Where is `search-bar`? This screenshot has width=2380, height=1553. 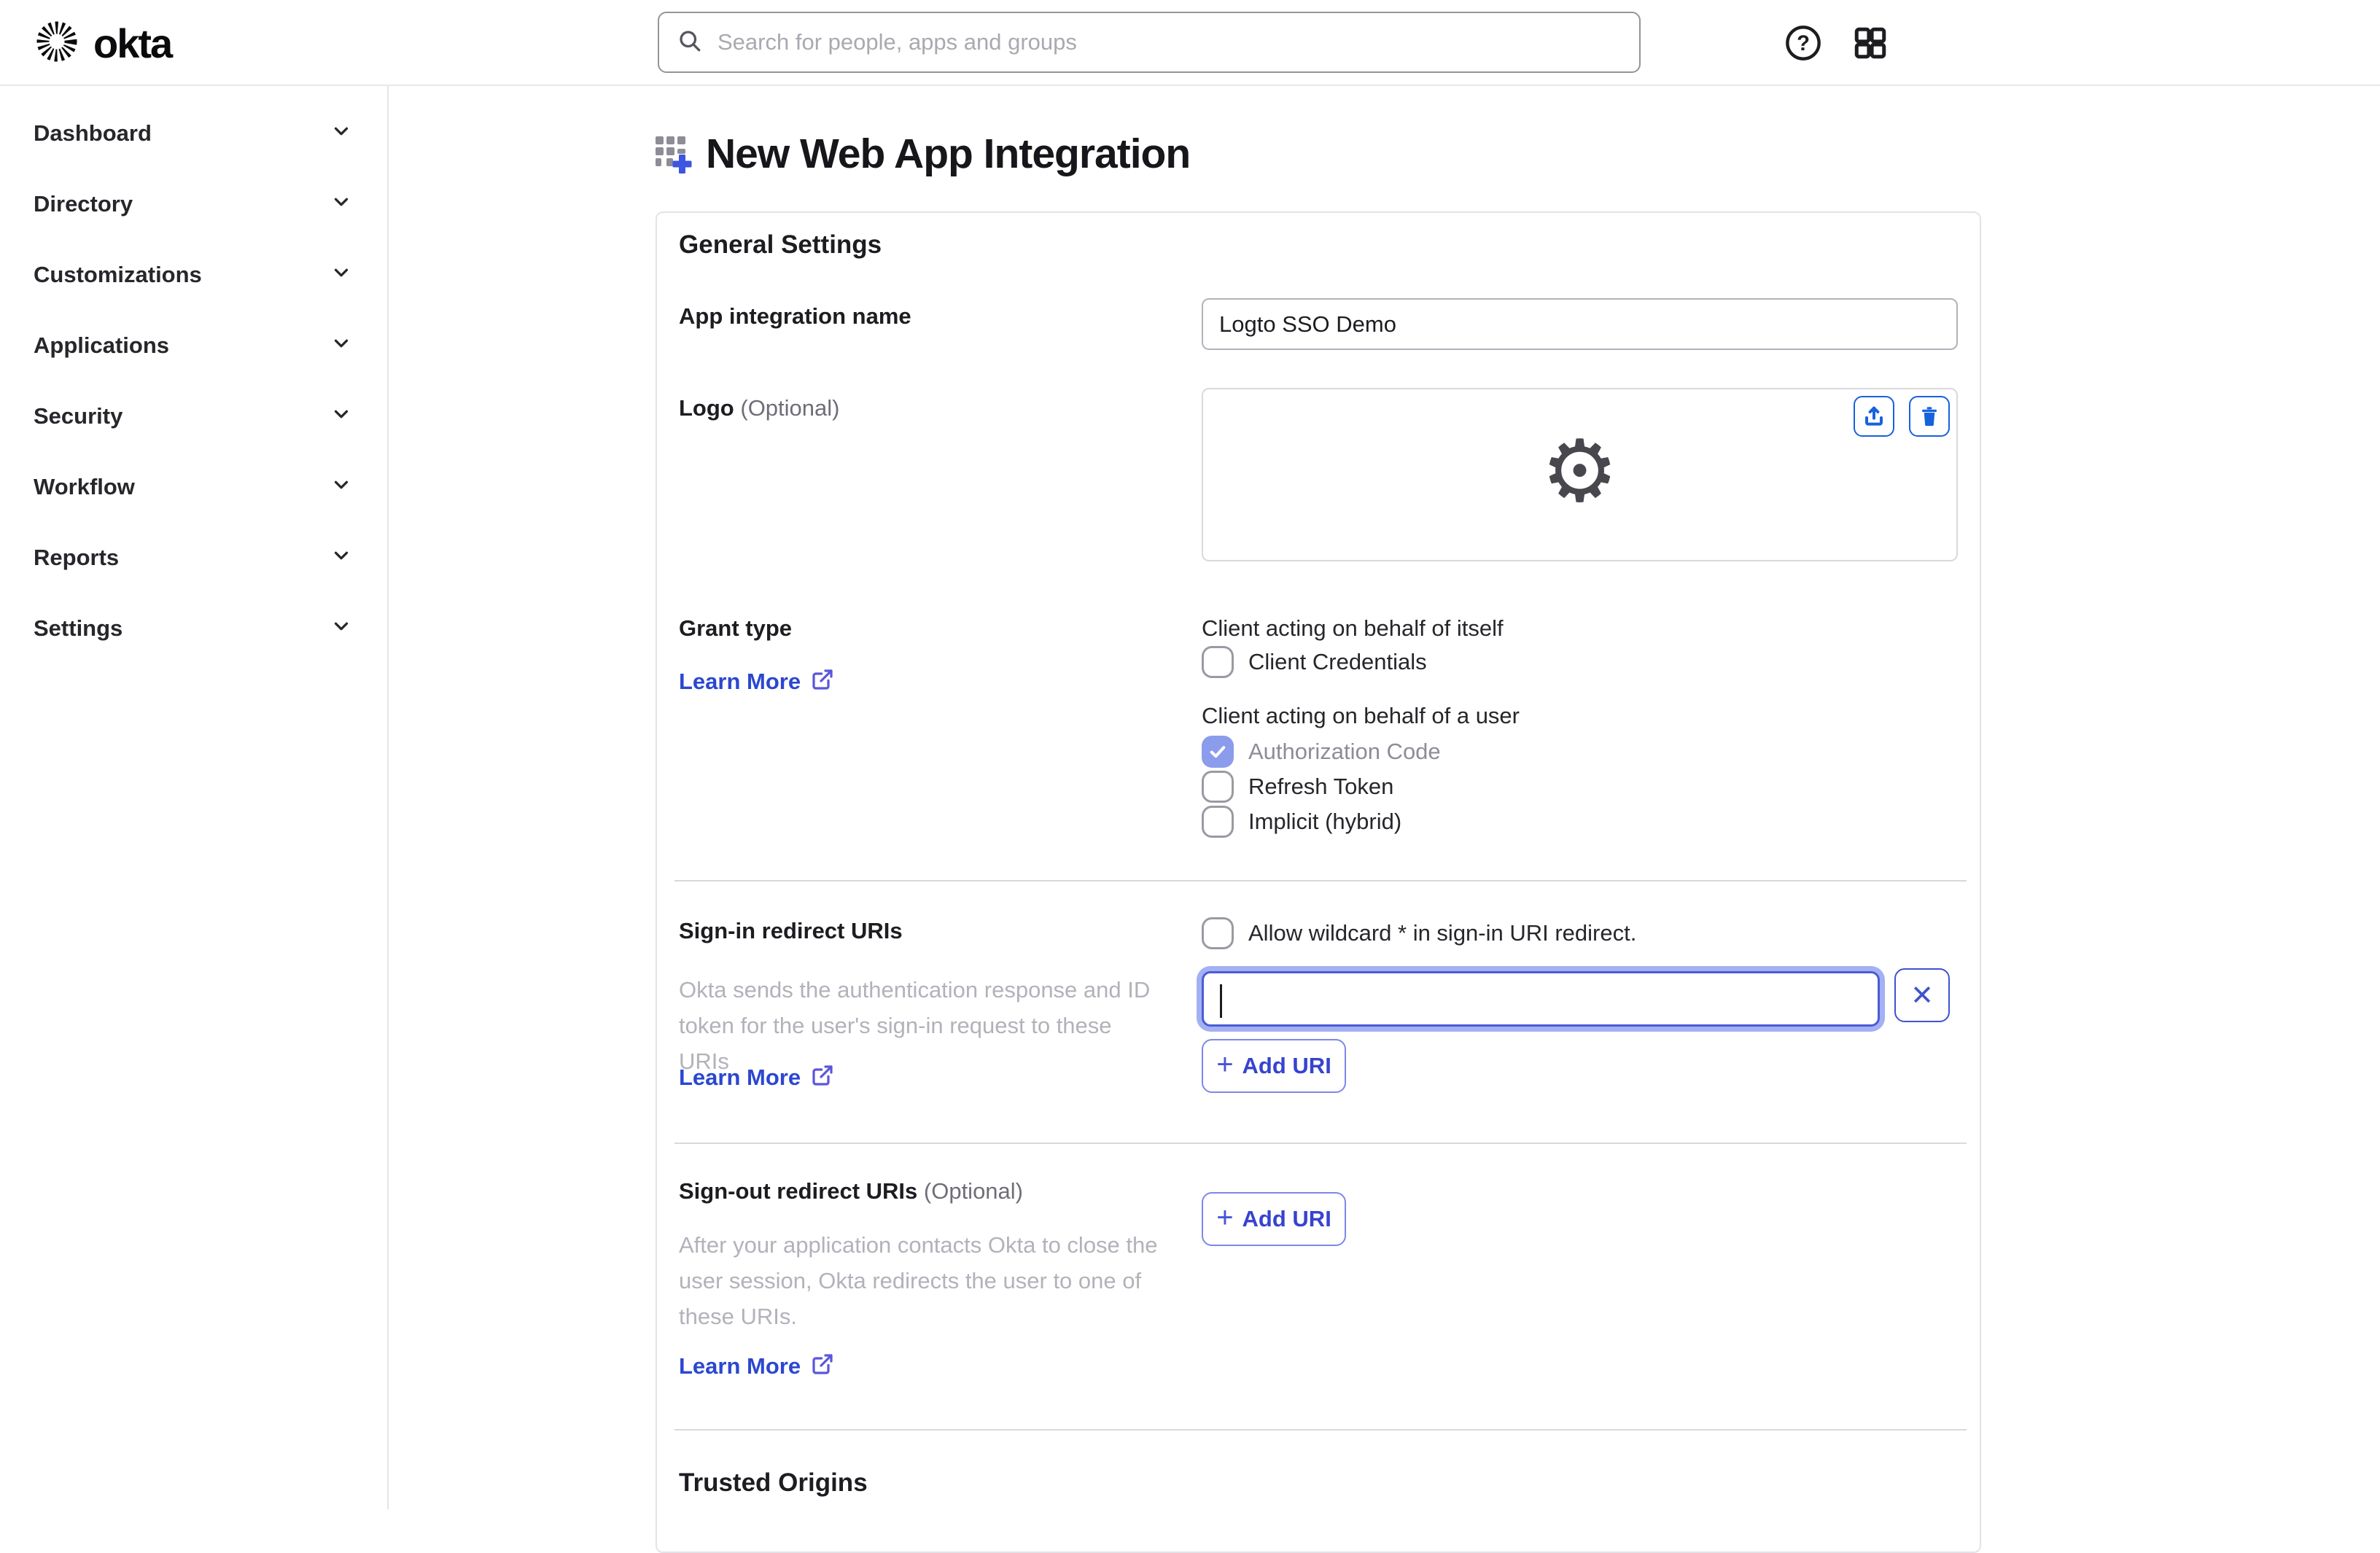
search-bar is located at coordinates (1149, 42).